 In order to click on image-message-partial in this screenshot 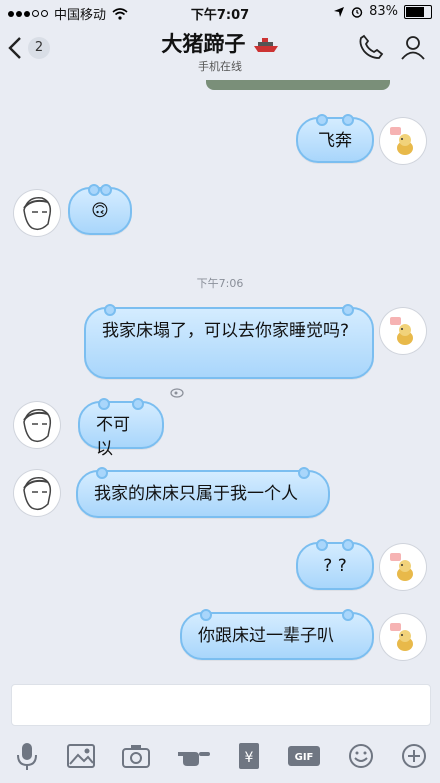, I will do `click(298, 85)`.